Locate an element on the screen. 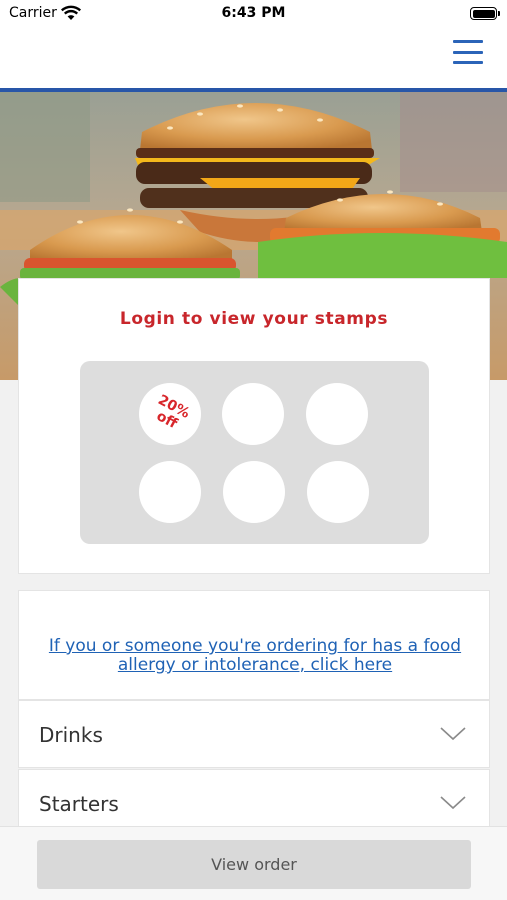 The image size is (507, 900). category-label: Drinks is located at coordinates (71, 735).